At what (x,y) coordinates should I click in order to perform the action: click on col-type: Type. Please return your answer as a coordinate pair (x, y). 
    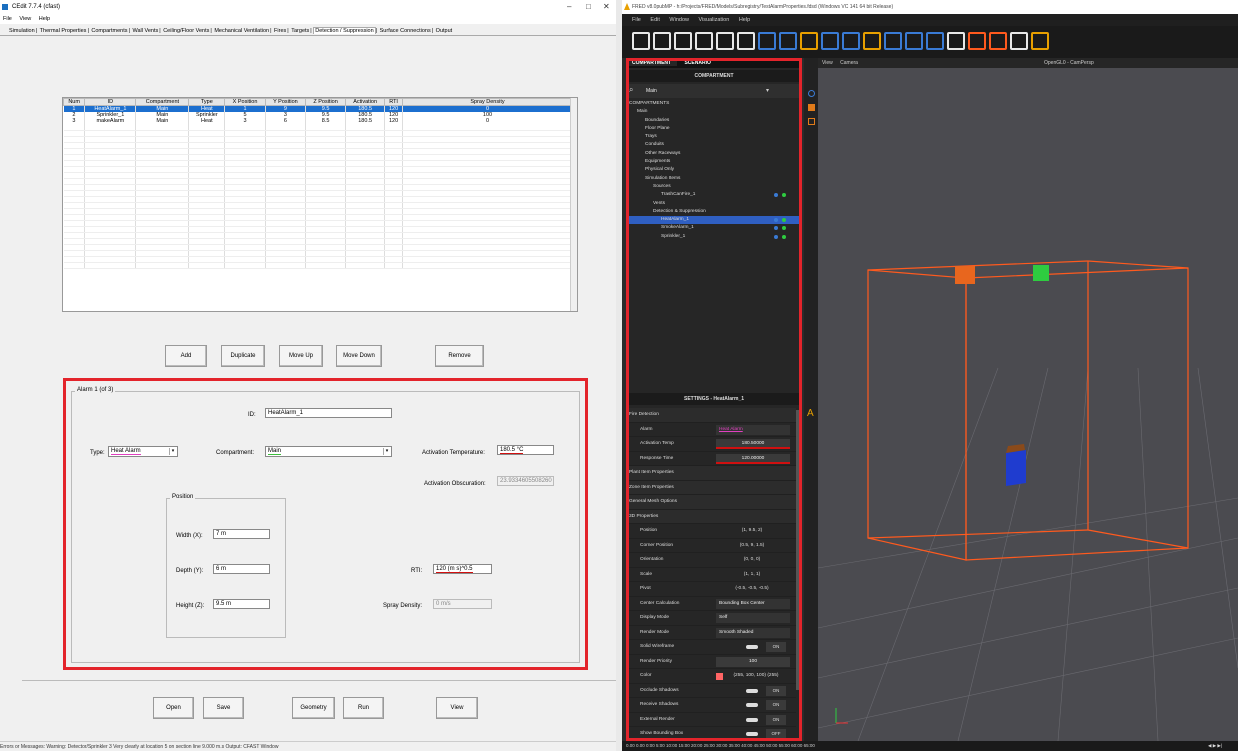
    Looking at the image, I should click on (207, 102).